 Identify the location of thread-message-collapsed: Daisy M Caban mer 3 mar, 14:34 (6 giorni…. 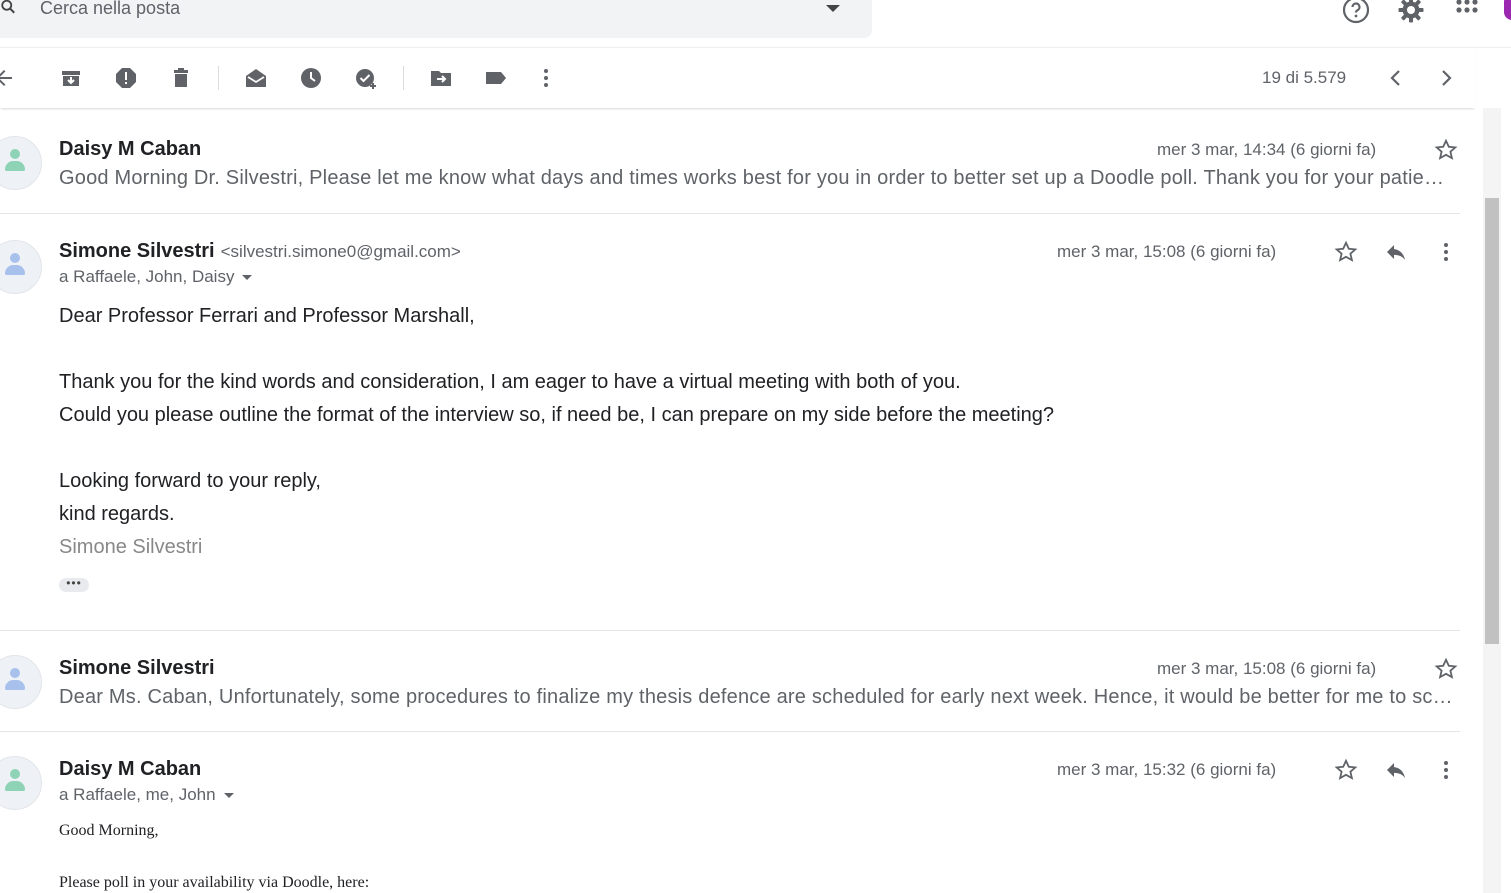
(730, 164).